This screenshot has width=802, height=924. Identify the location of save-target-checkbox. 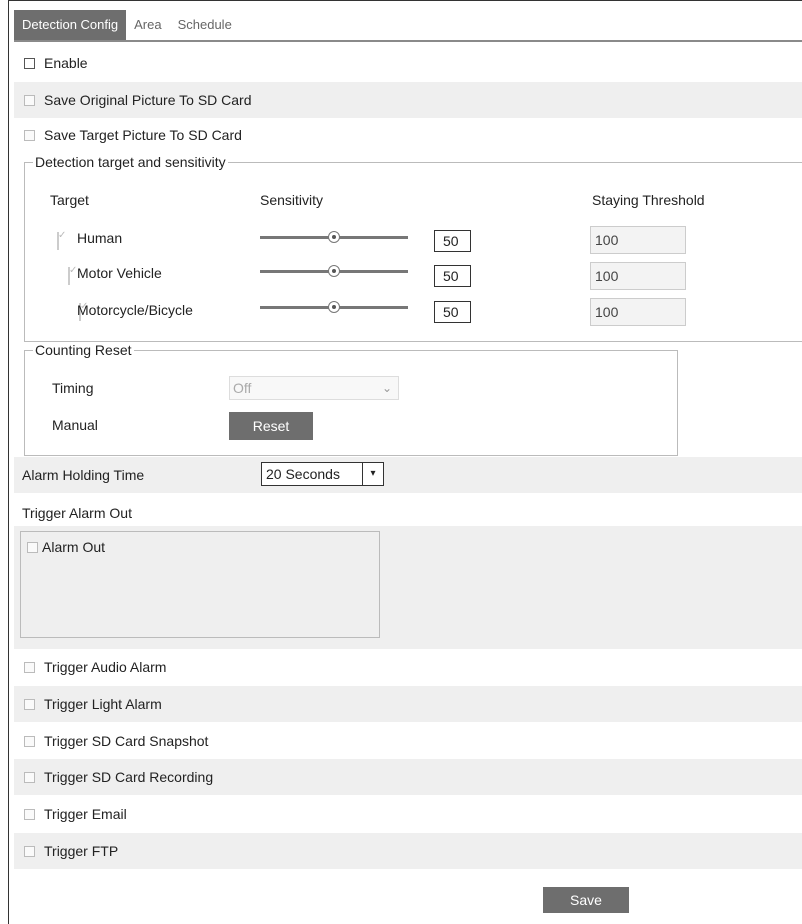
(29, 135).